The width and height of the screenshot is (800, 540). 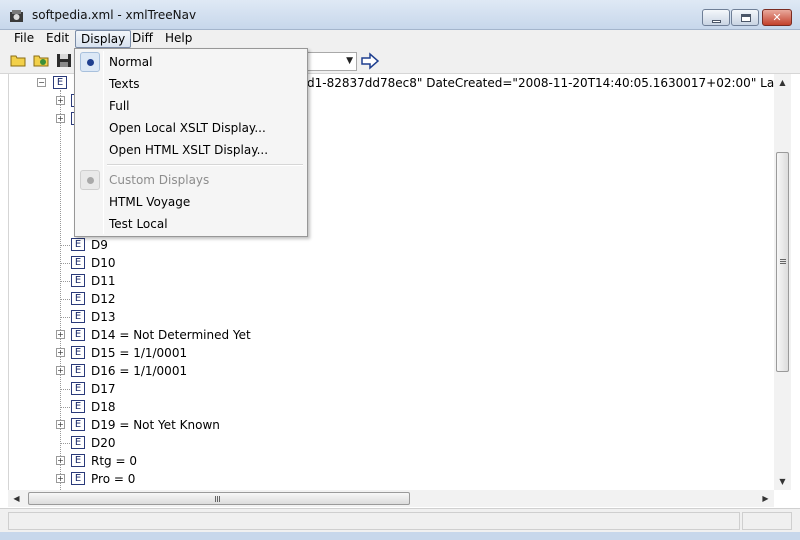 I want to click on menu-item-label: Custom Displays, so click(x=159, y=180).